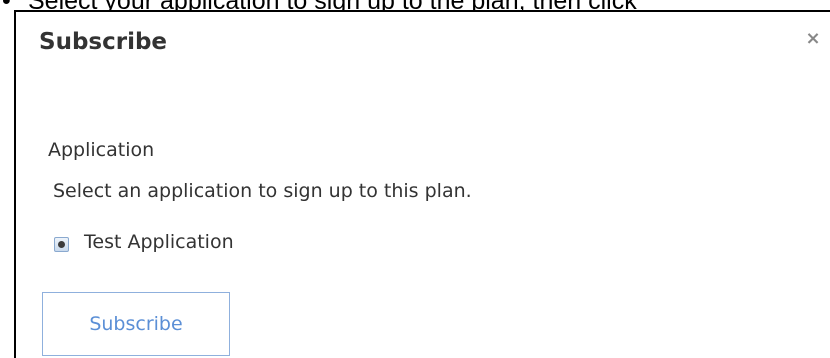 The image size is (830, 358). I want to click on application-option-label: Test Application, so click(159, 242).